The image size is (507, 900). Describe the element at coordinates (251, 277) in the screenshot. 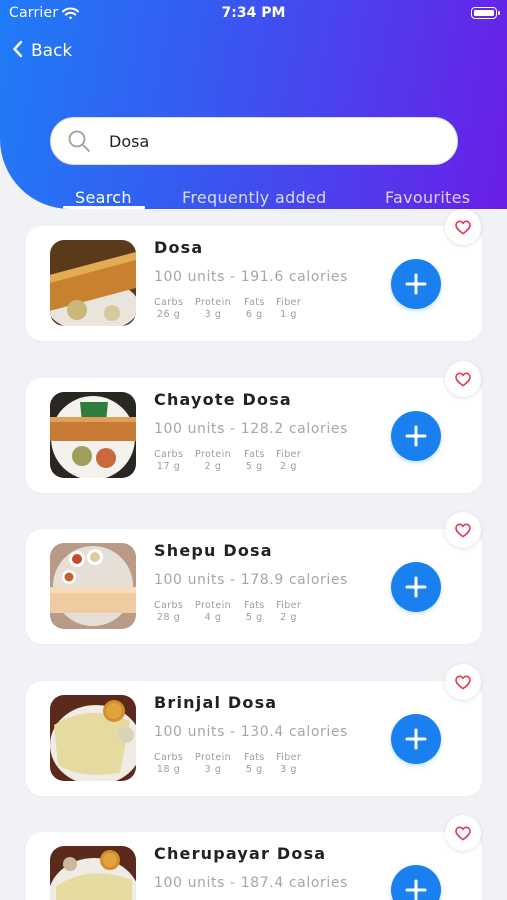

I see `food-serving-info: 100 units - 191.6 calories` at that location.